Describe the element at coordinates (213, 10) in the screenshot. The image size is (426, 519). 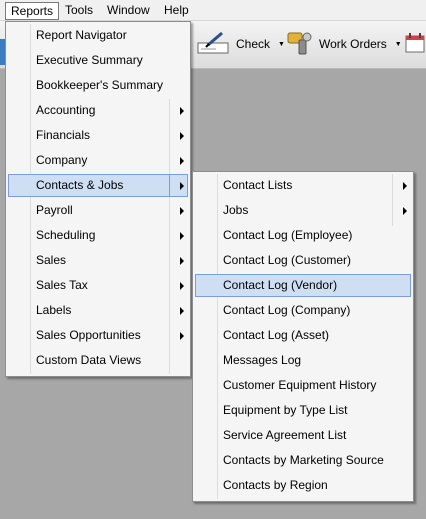
I see `menu-bar: Reports Tools Window Help` at that location.